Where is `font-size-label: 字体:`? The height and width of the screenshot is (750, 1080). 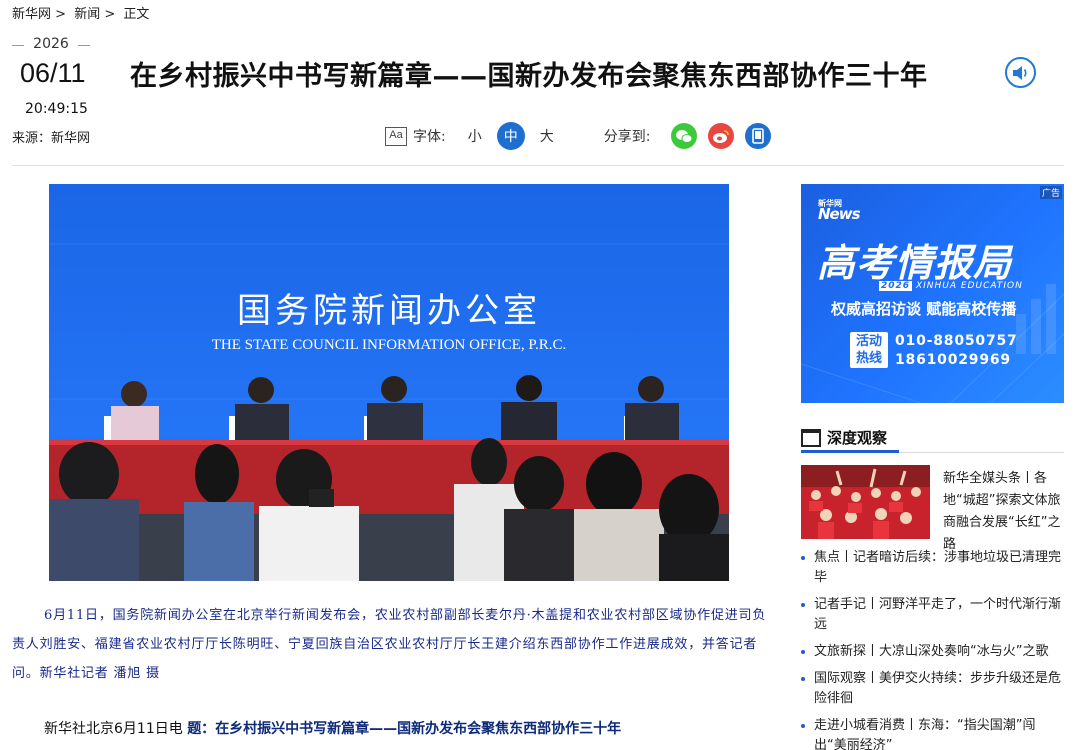
font-size-label: 字体: is located at coordinates (429, 137).